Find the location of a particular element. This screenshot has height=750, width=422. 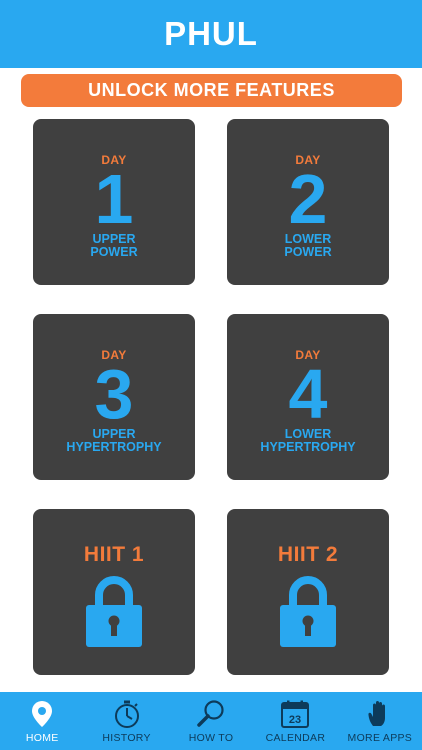

tab-home: HOME is located at coordinates (42, 721).